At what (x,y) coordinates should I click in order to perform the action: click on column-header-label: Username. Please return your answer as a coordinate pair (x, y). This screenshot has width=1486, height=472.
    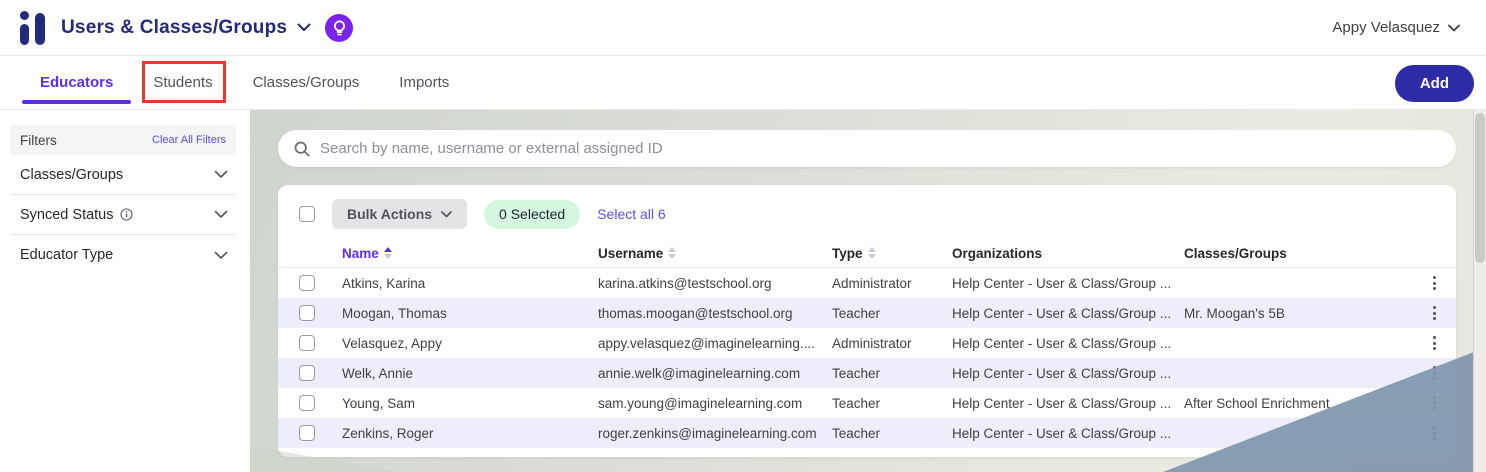
    Looking at the image, I should click on (631, 253).